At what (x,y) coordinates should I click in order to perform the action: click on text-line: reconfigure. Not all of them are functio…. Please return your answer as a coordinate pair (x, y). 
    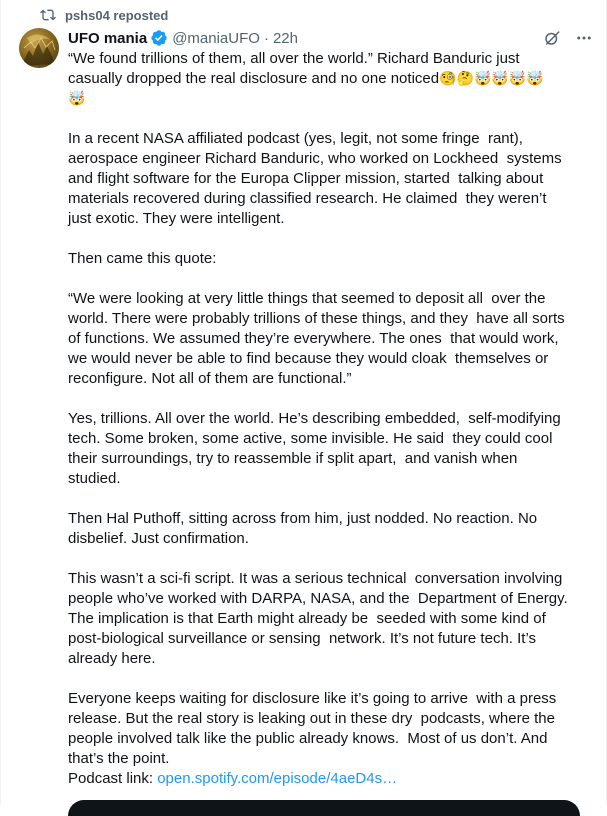
    Looking at the image, I should click on (210, 378).